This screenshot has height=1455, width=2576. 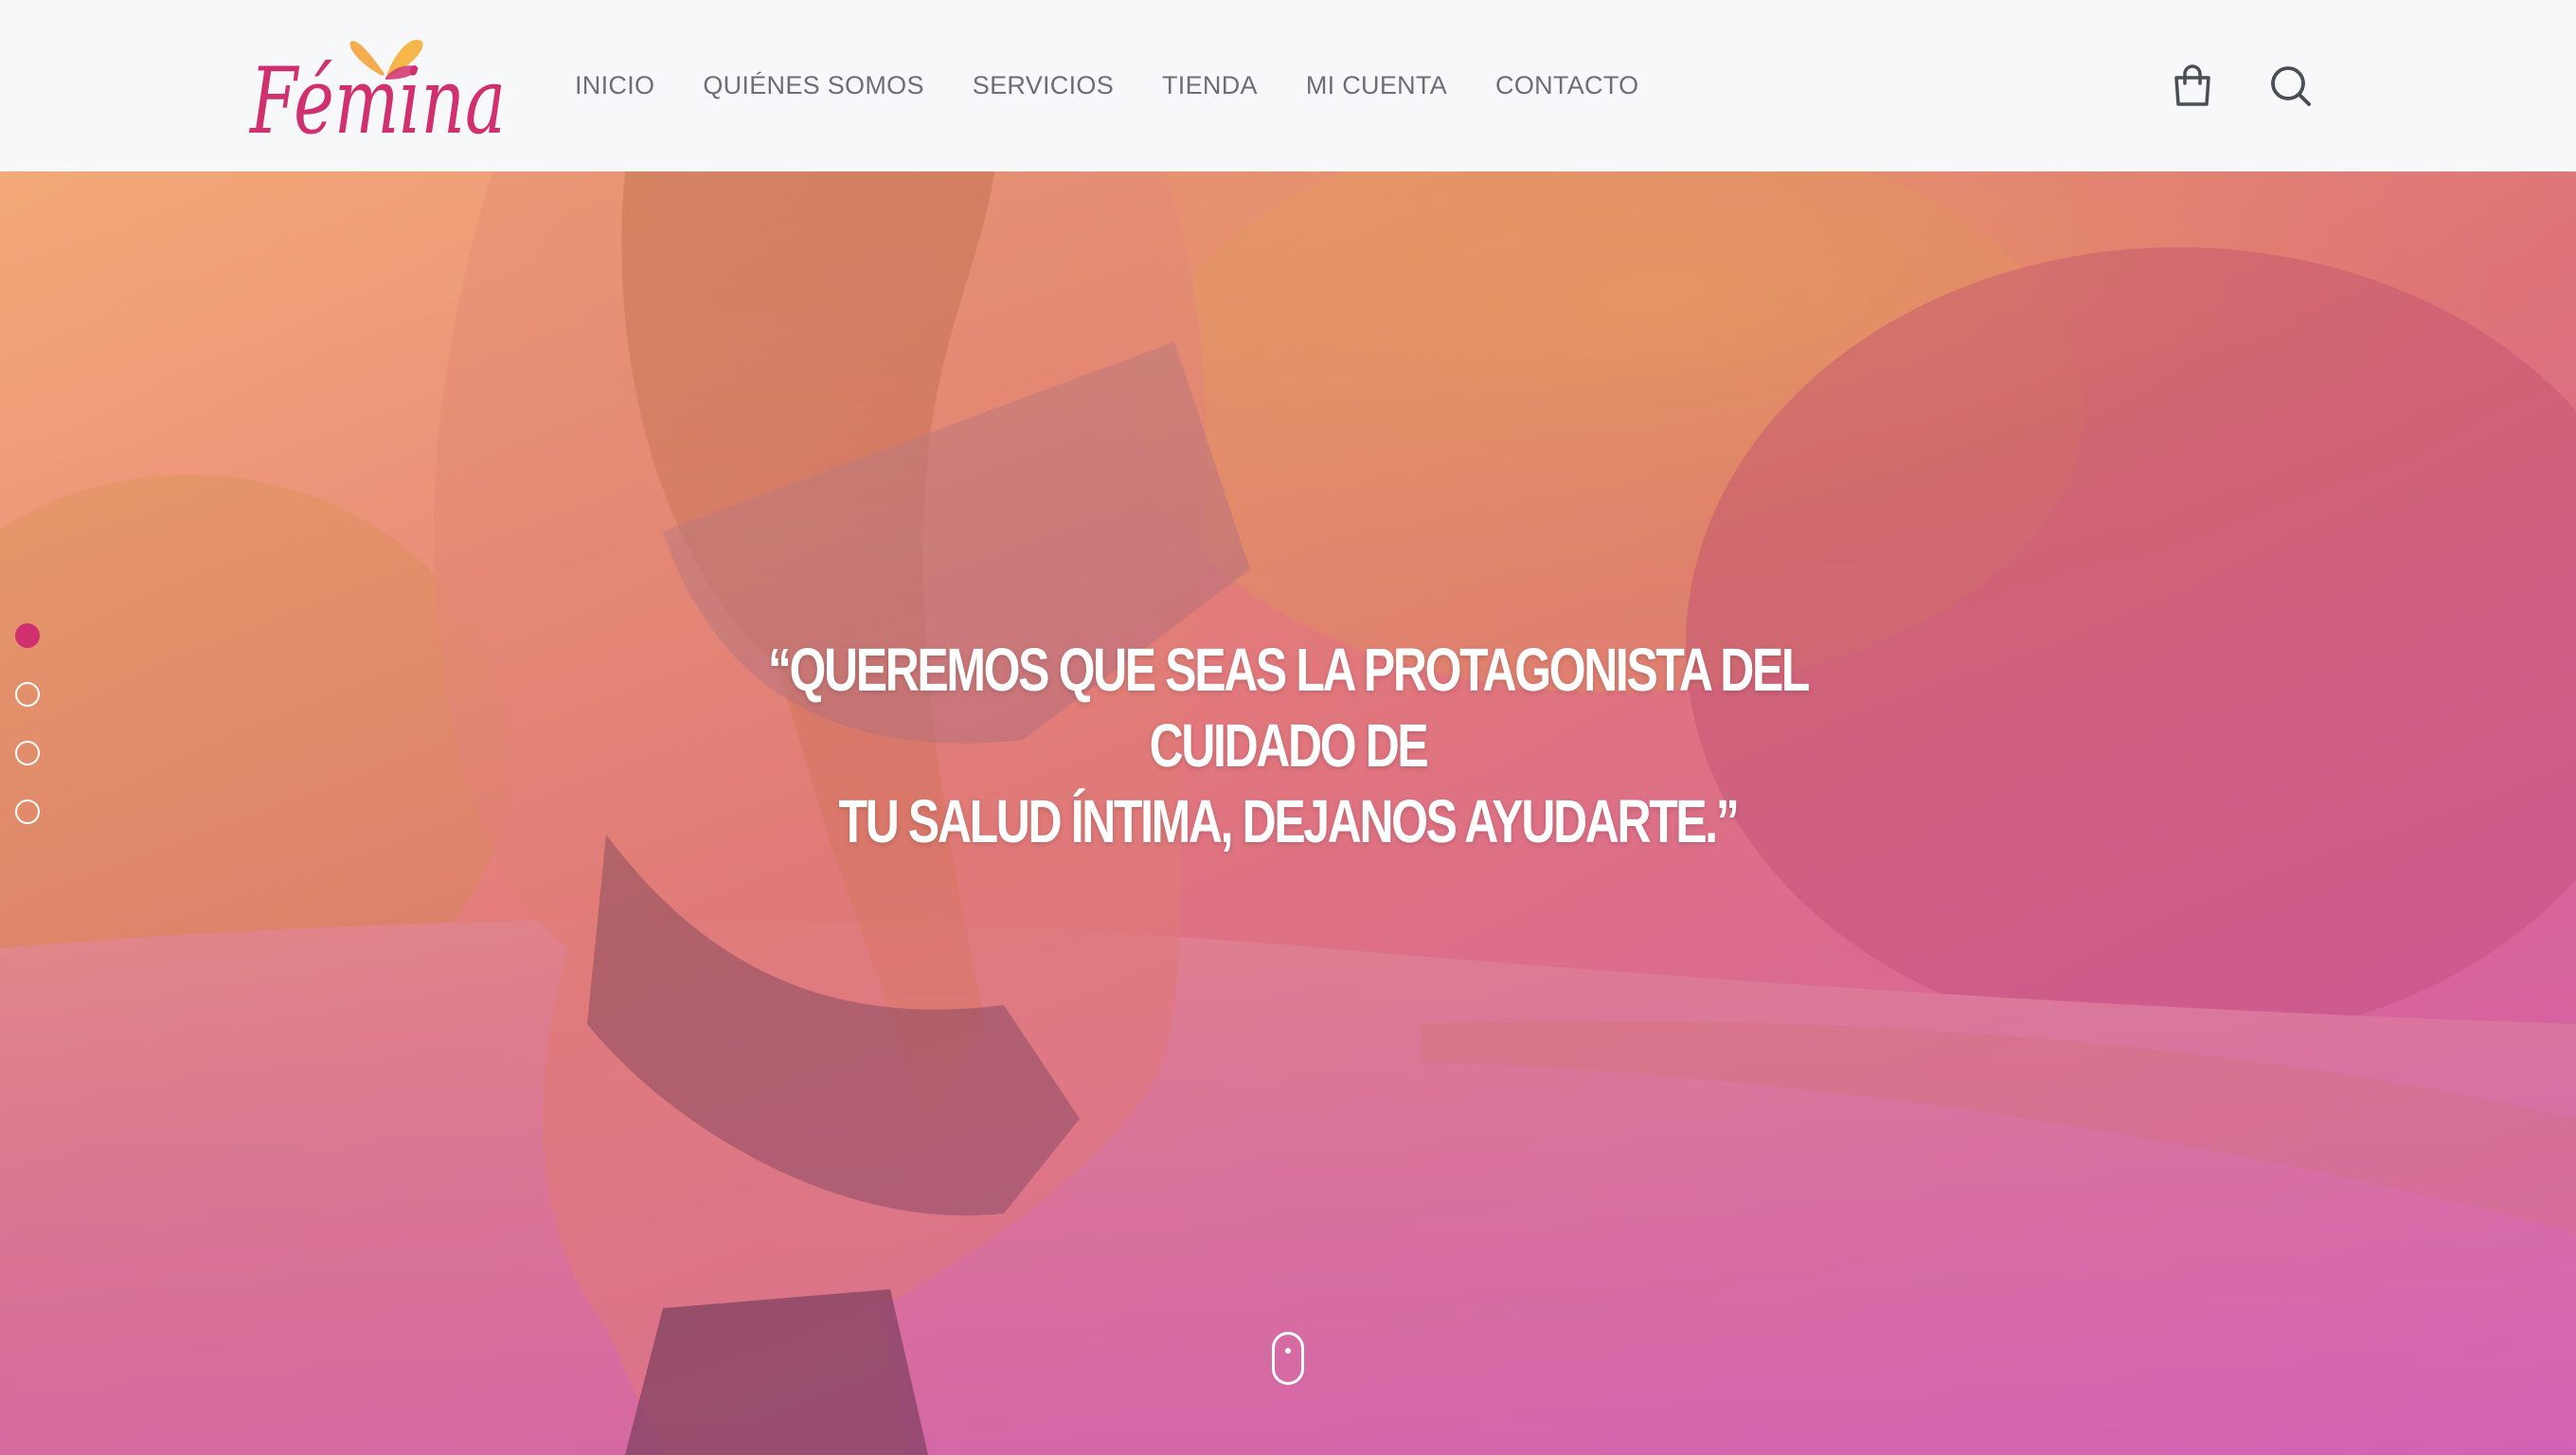 What do you see at coordinates (1043, 85) in the screenshot?
I see `nav-item-servicios: SERVICIOS` at bounding box center [1043, 85].